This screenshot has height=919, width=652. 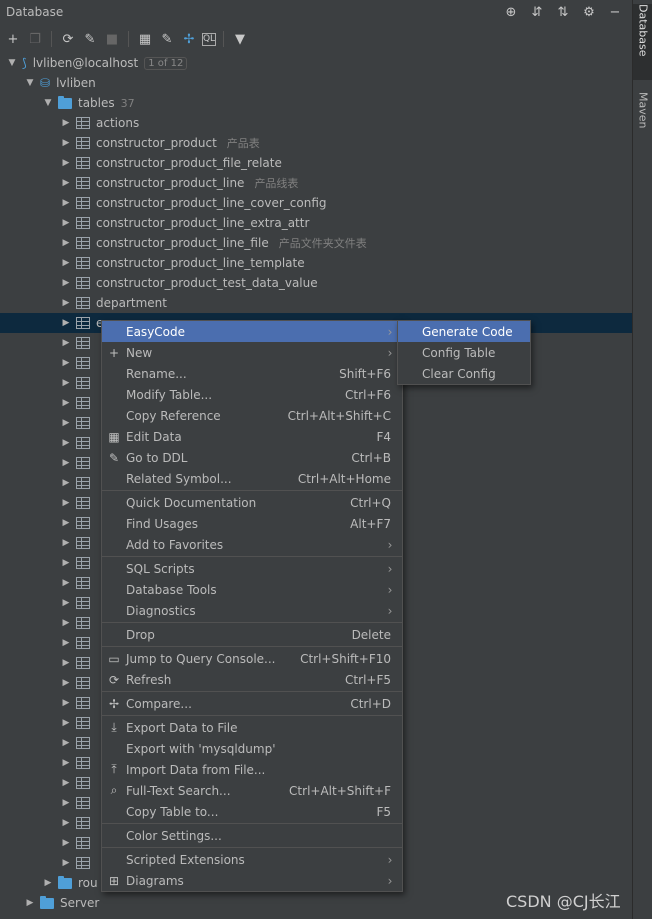 What do you see at coordinates (252, 568) in the screenshot?
I see `menu-item-sql-scripts: SQL Scripts ›` at bounding box center [252, 568].